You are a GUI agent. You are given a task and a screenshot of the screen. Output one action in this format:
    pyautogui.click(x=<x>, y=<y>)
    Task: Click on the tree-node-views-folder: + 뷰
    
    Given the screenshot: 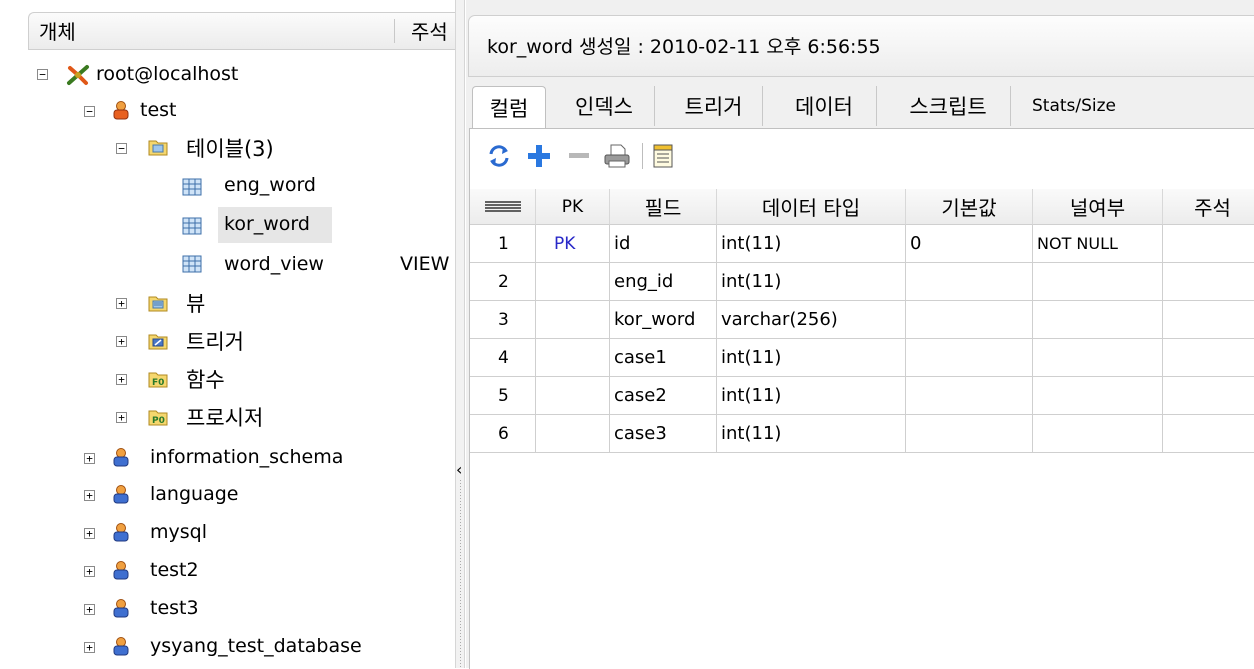 What is the action you would take?
    pyautogui.click(x=227, y=303)
    